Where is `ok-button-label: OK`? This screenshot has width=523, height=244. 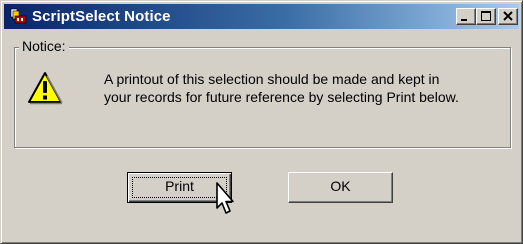 ok-button-label: OK is located at coordinates (340, 186).